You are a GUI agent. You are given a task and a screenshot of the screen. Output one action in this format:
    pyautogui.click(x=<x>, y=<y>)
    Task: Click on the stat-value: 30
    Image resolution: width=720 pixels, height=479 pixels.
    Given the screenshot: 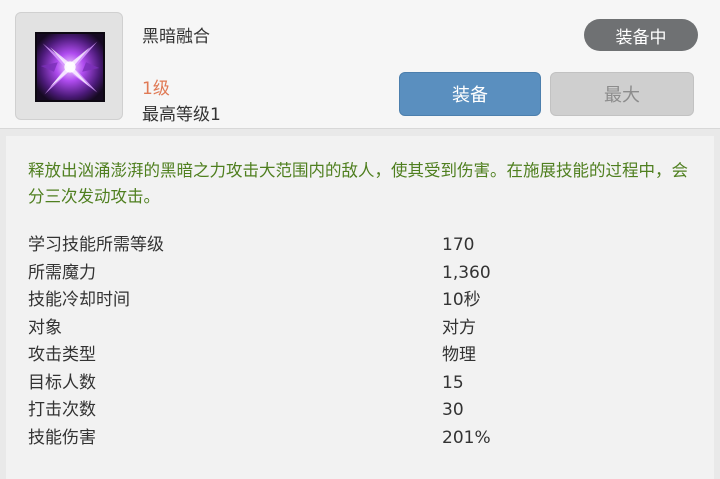 What is the action you would take?
    pyautogui.click(x=453, y=410)
    